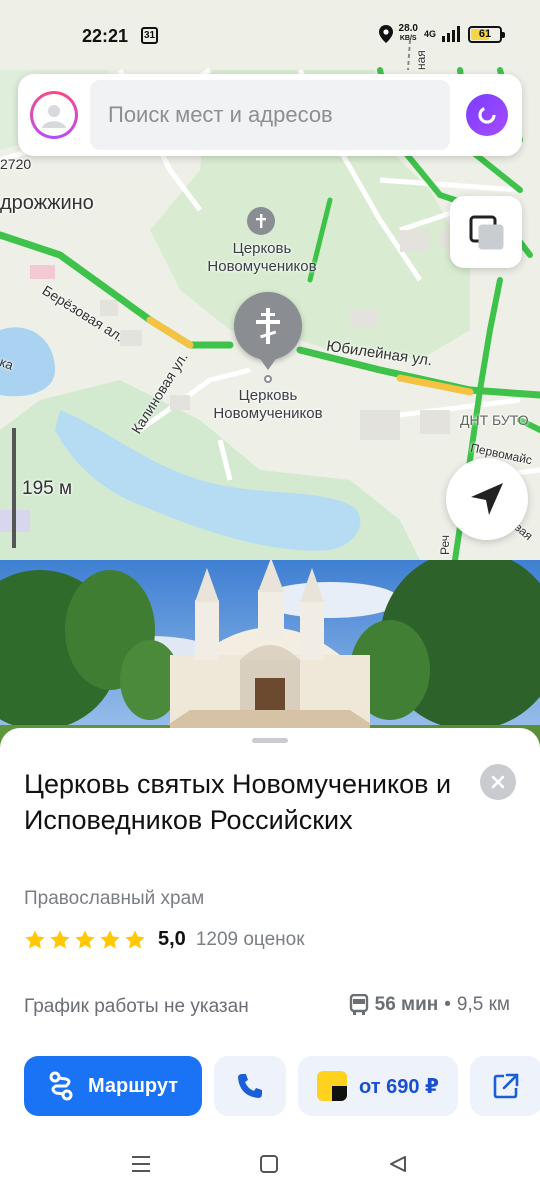  I want to click on location-icon, so click(385, 34).